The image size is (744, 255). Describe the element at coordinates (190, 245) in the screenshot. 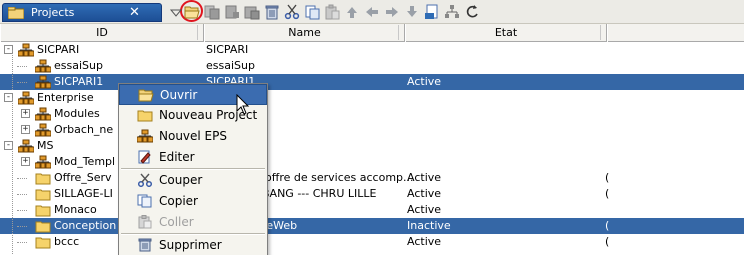

I see `menu-item-label: Supprimer` at that location.